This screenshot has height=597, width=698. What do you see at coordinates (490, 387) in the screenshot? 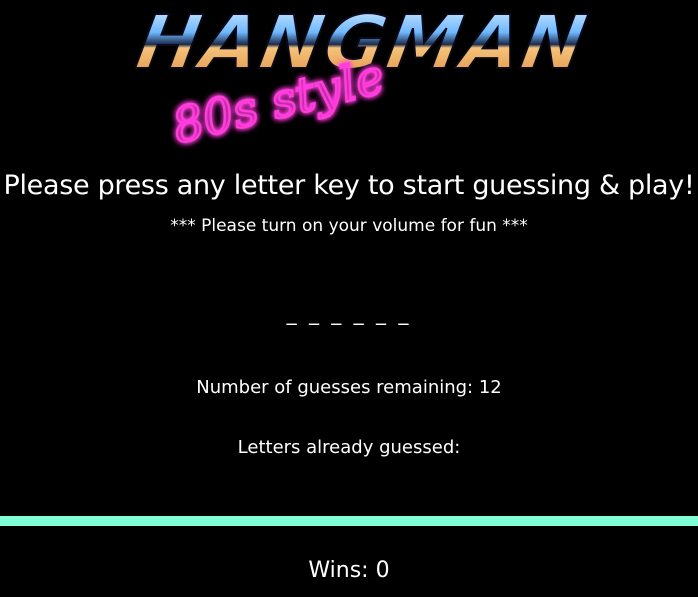
I see `guesses-remaining-value: 12` at bounding box center [490, 387].